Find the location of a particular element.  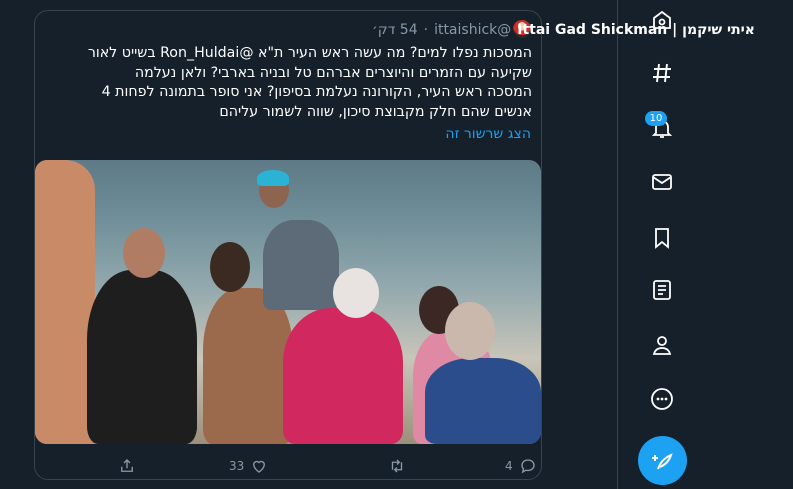

photo-figure-left is located at coordinates (65, 302).